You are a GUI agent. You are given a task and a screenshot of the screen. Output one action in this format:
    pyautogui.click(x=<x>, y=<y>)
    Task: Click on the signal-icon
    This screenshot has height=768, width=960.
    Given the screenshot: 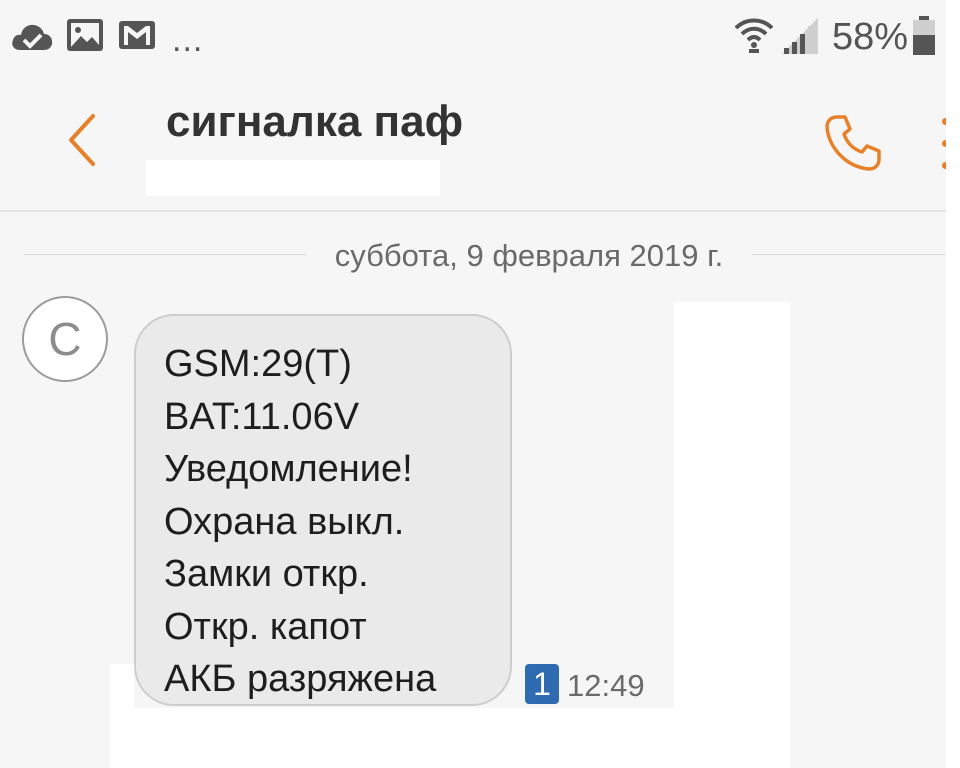 What is the action you would take?
    pyautogui.click(x=800, y=38)
    